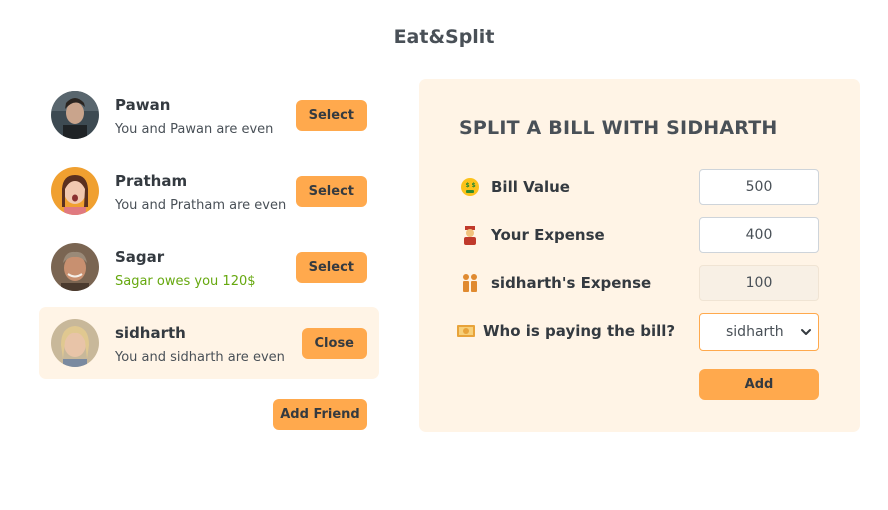  What do you see at coordinates (470, 235) in the screenshot?
I see `person-icon` at bounding box center [470, 235].